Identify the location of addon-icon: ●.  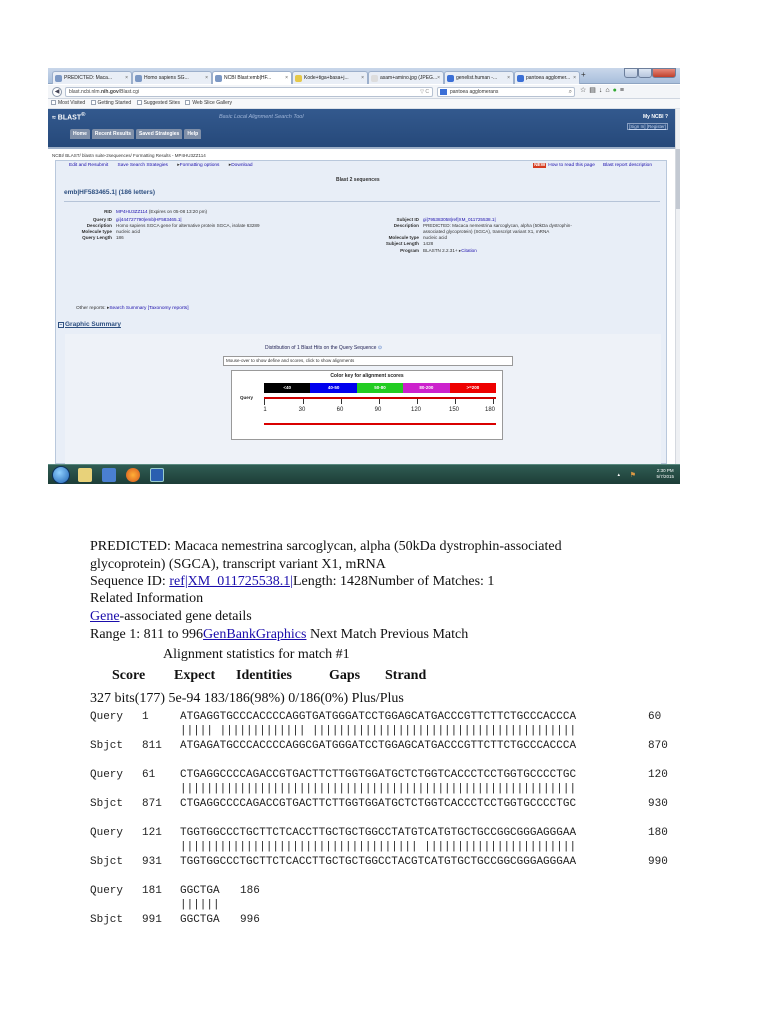
(616, 90).